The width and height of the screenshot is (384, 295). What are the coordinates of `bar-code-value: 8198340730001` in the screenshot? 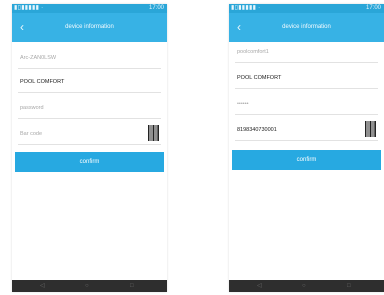 It's located at (257, 130).